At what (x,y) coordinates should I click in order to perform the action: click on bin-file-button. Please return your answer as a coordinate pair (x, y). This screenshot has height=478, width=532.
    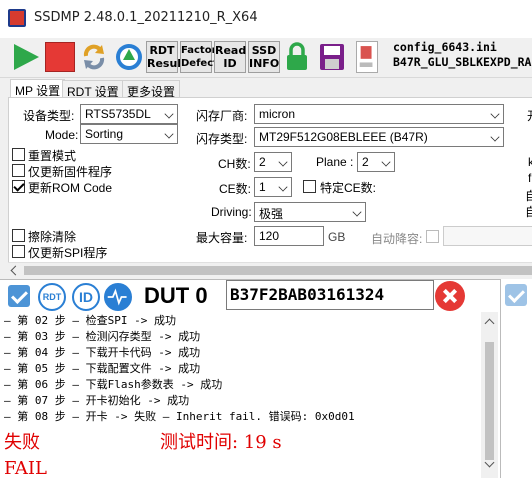
    Looking at the image, I should click on (367, 57).